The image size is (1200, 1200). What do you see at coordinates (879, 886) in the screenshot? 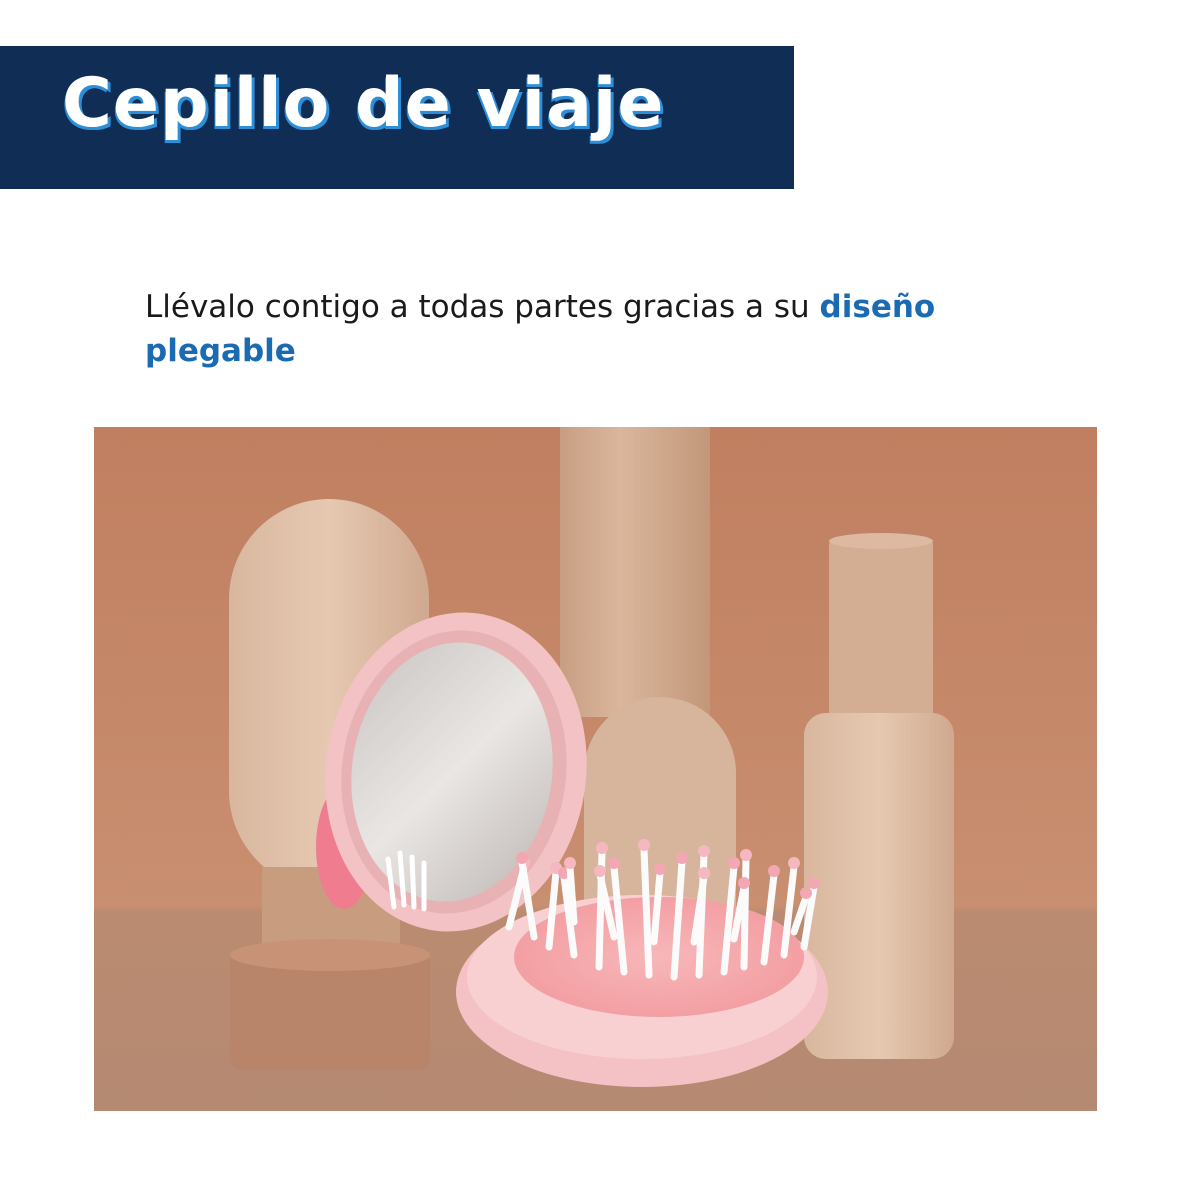
I see `right-bottle-body` at bounding box center [879, 886].